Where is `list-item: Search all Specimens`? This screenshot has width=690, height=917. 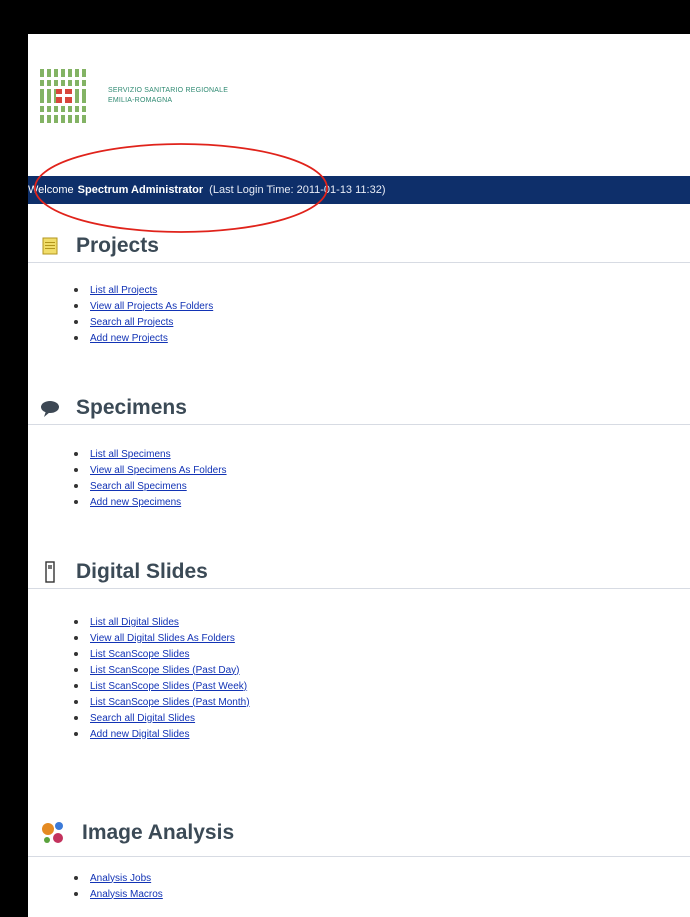
list-item: Search all Specimens is located at coordinates (150, 486).